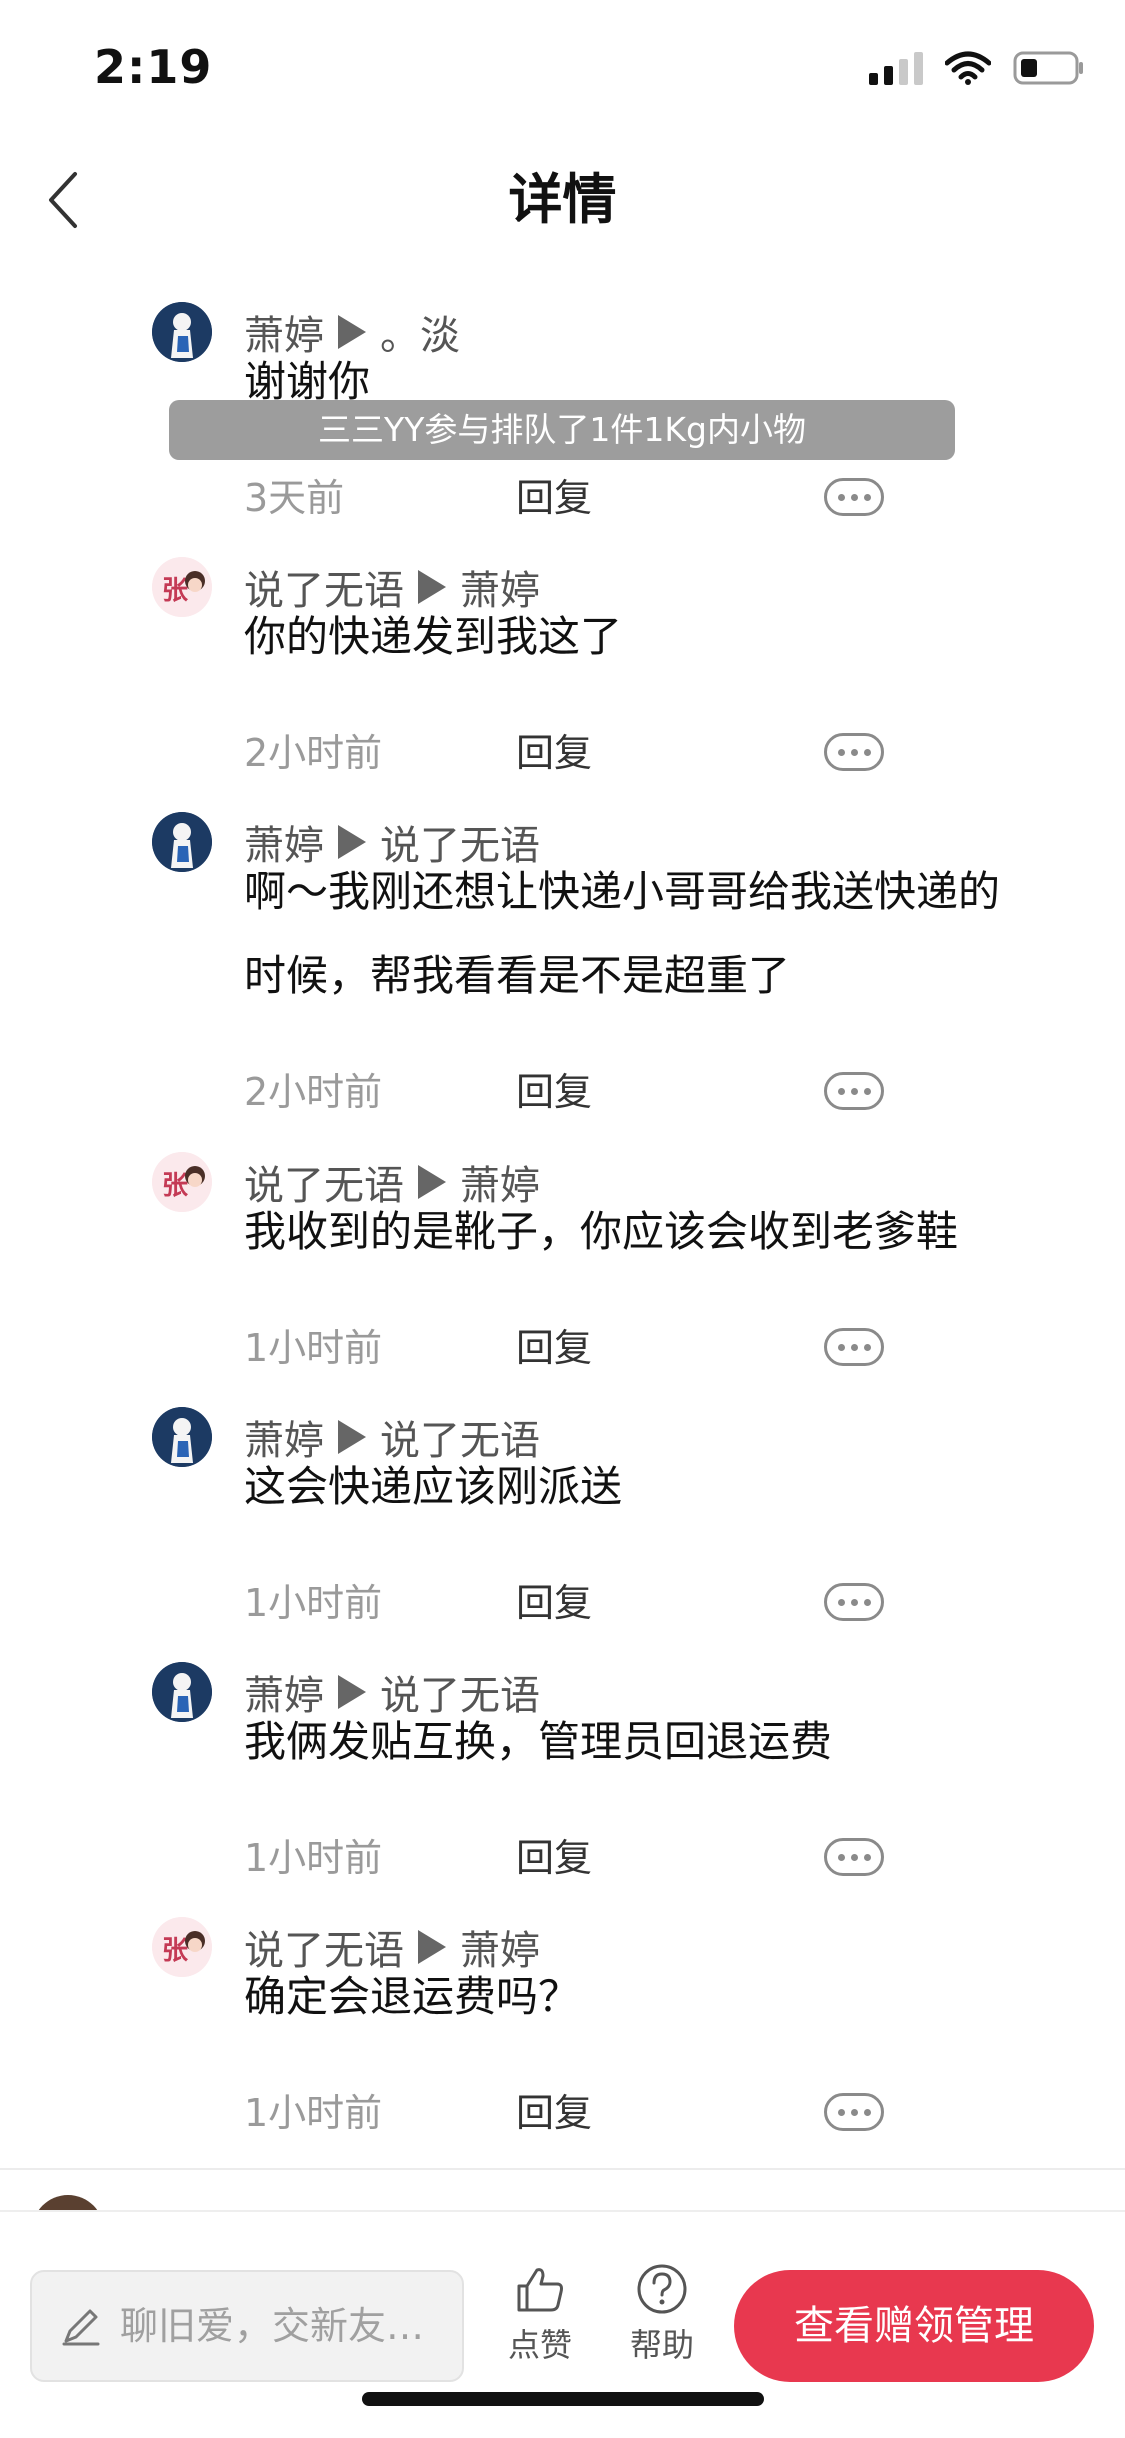 This screenshot has width=1125, height=2438. I want to click on comment-input-box, so click(247, 2326).